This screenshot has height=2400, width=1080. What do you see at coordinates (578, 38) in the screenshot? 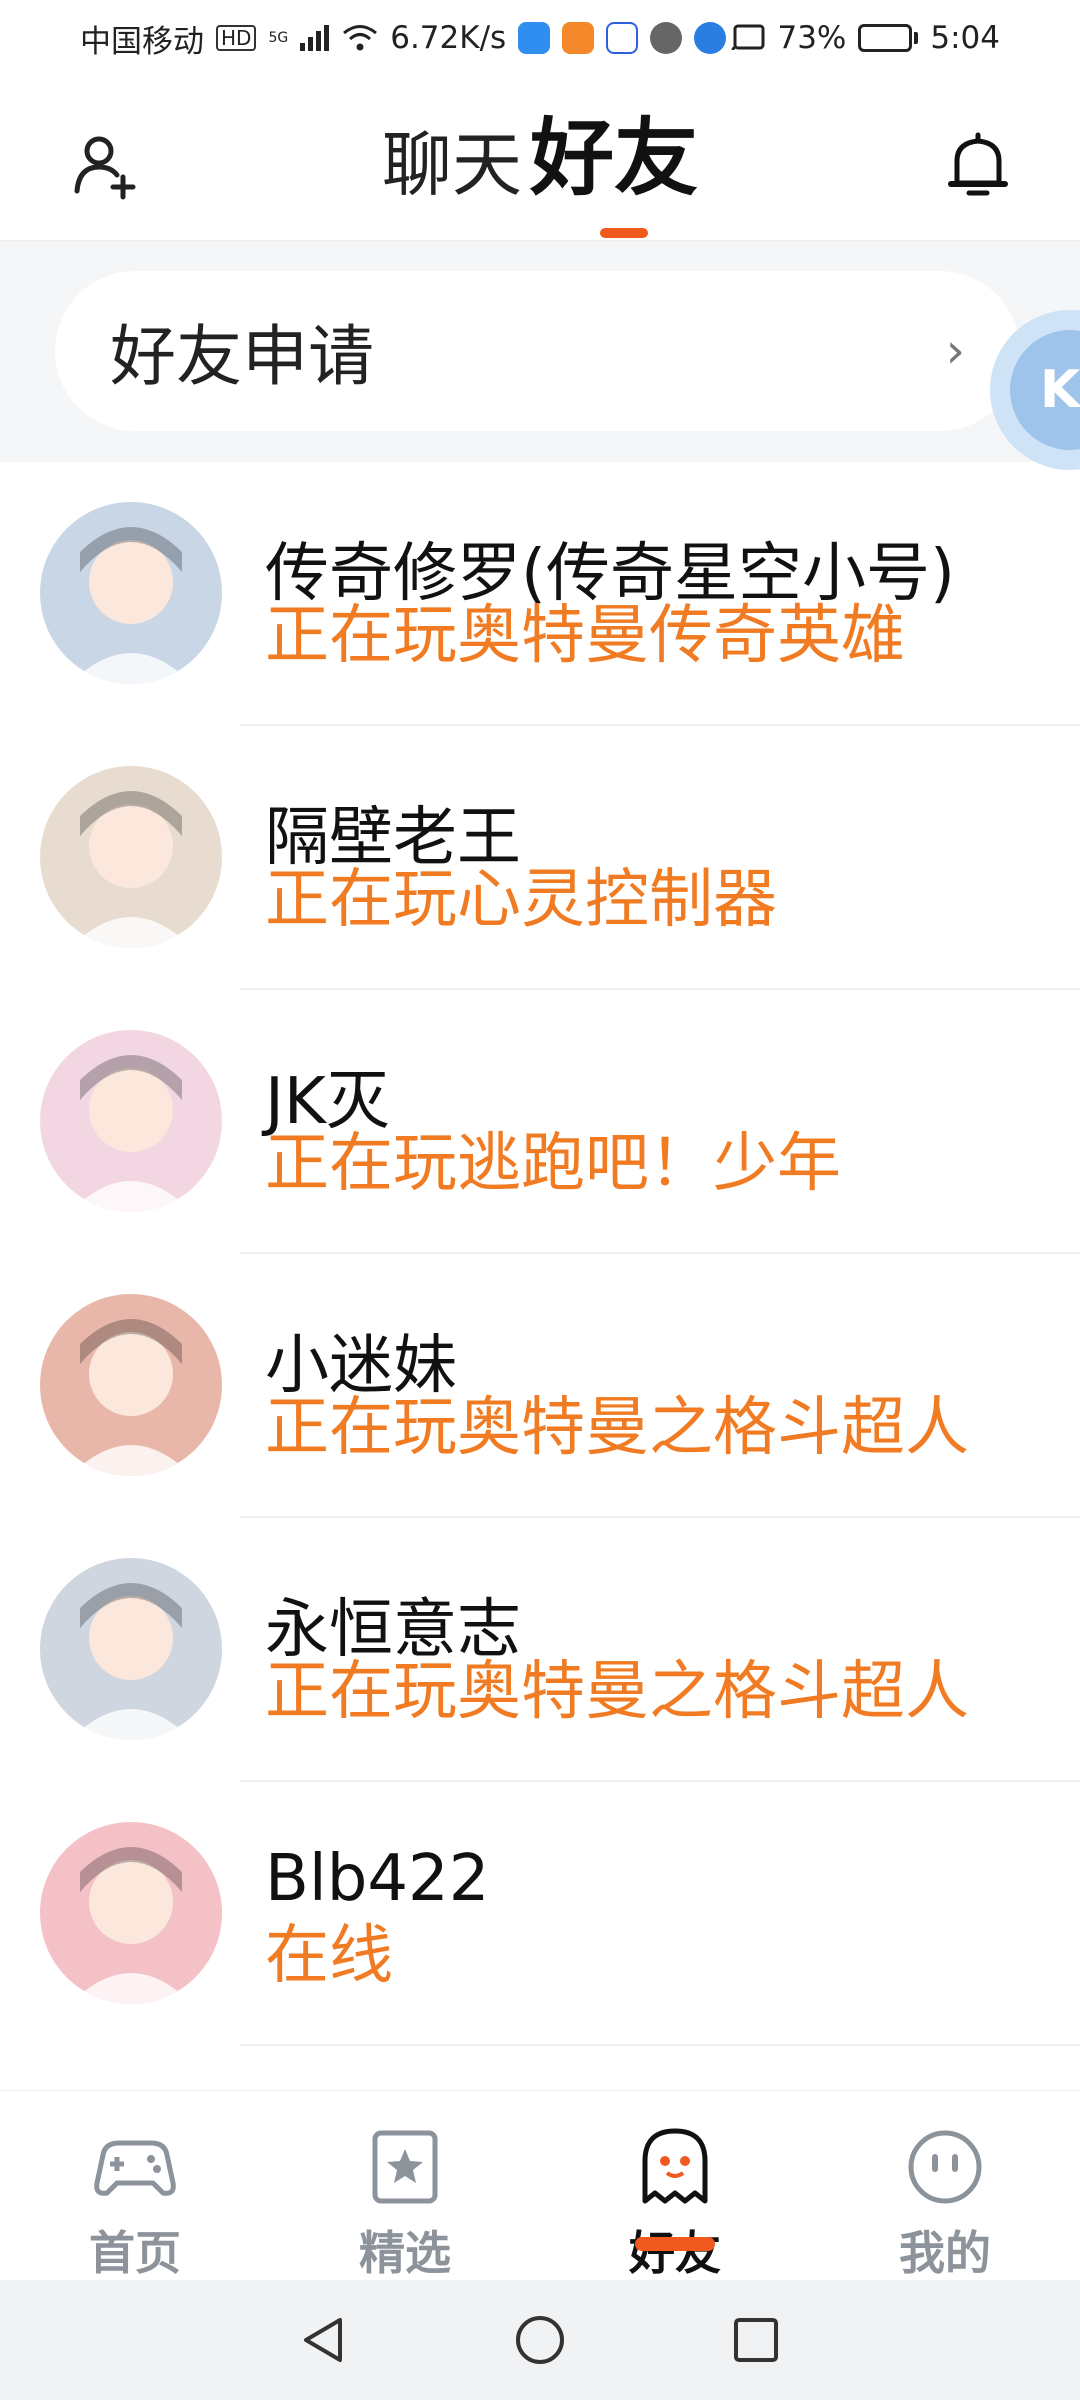
I see `video-app-icon` at bounding box center [578, 38].